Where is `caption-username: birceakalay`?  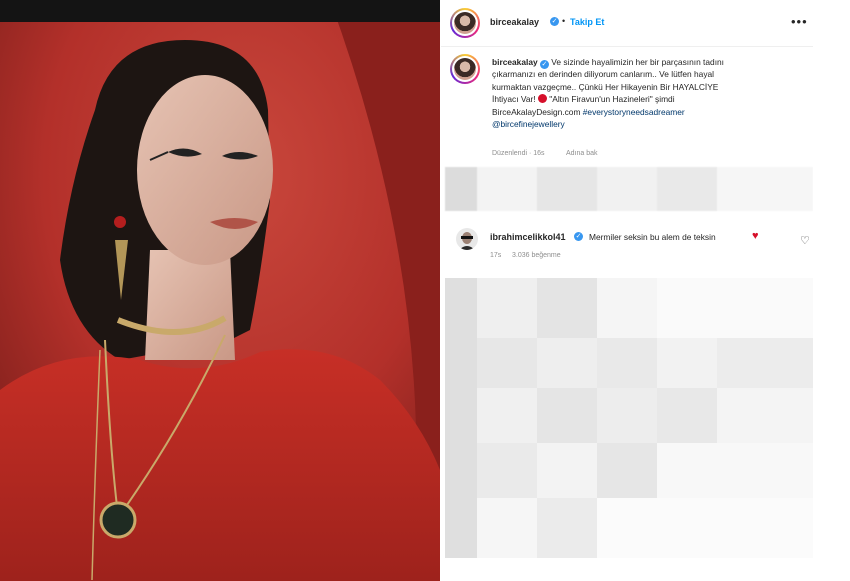
caption-username: birceakalay is located at coordinates (515, 62).